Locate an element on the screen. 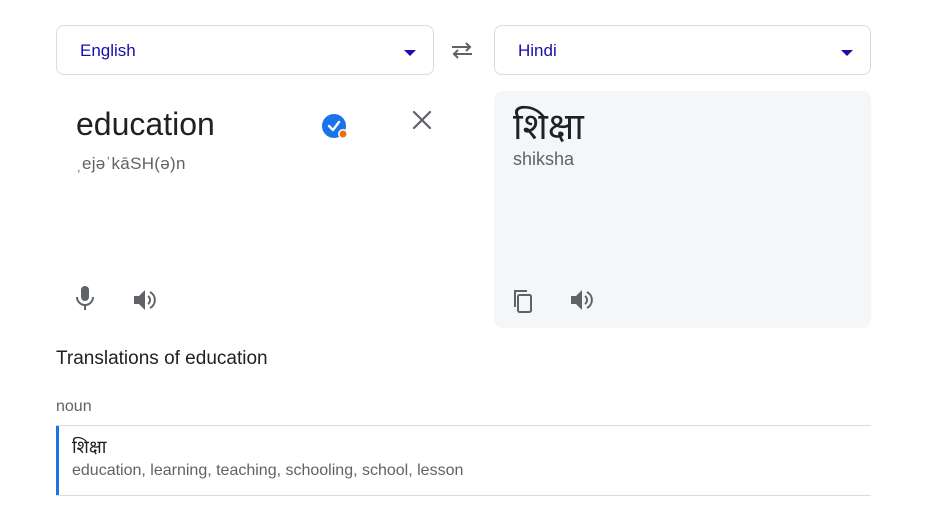 This screenshot has height=526, width=933. source-text: education is located at coordinates (145, 124).